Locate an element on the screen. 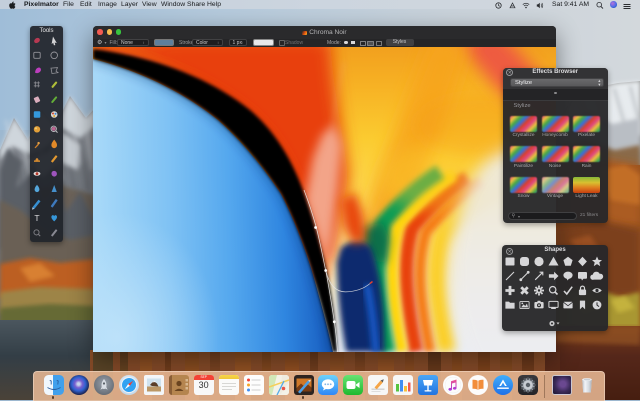  svg-text: T is located at coordinates (36, 218).